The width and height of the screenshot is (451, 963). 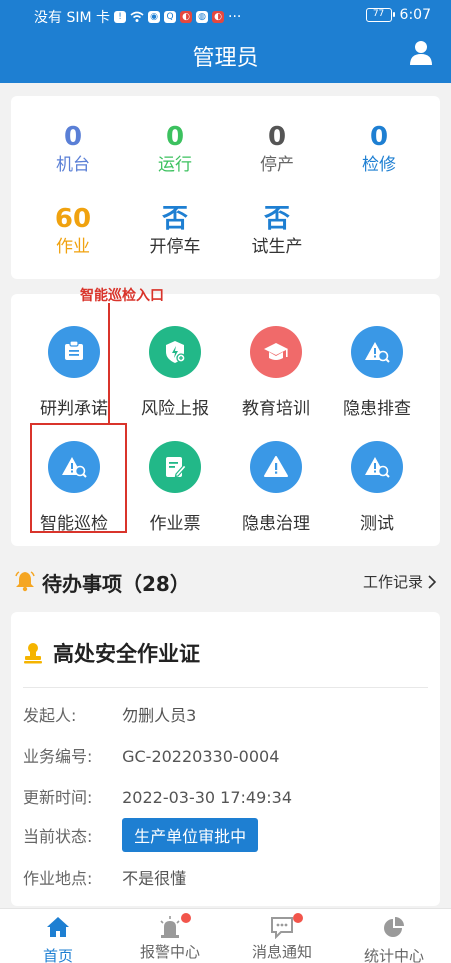 What do you see at coordinates (277, 165) in the screenshot?
I see `stat-label: 停产` at bounding box center [277, 165].